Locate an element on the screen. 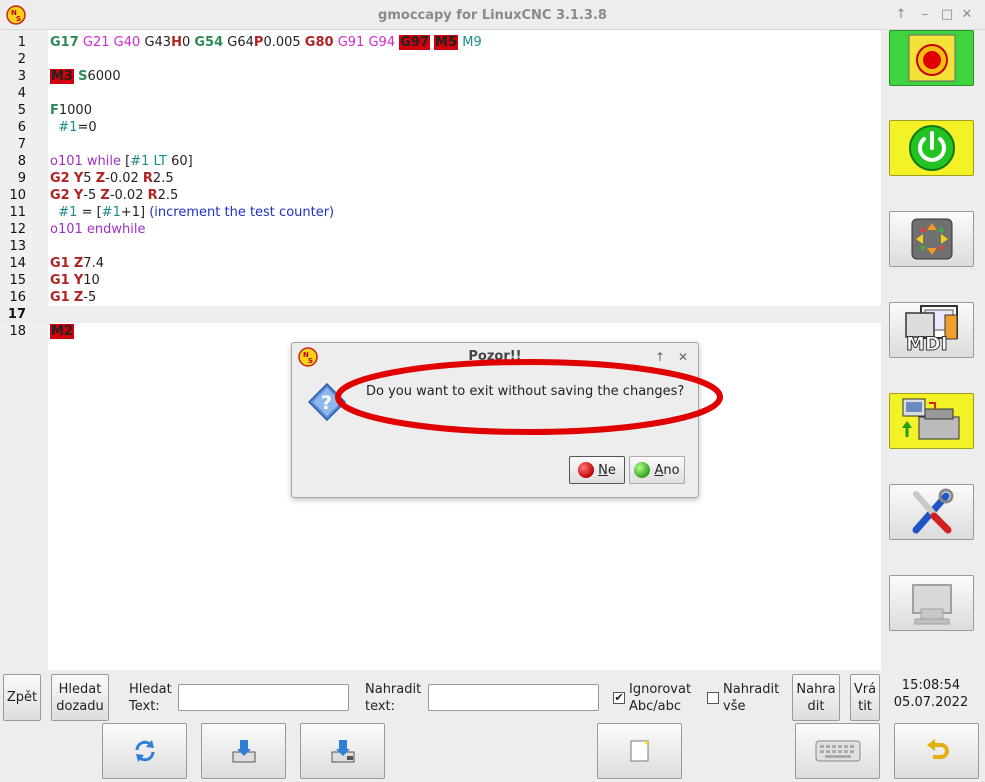 The image size is (985, 782). search-backward-label-line1: Hledat is located at coordinates (80, 689).